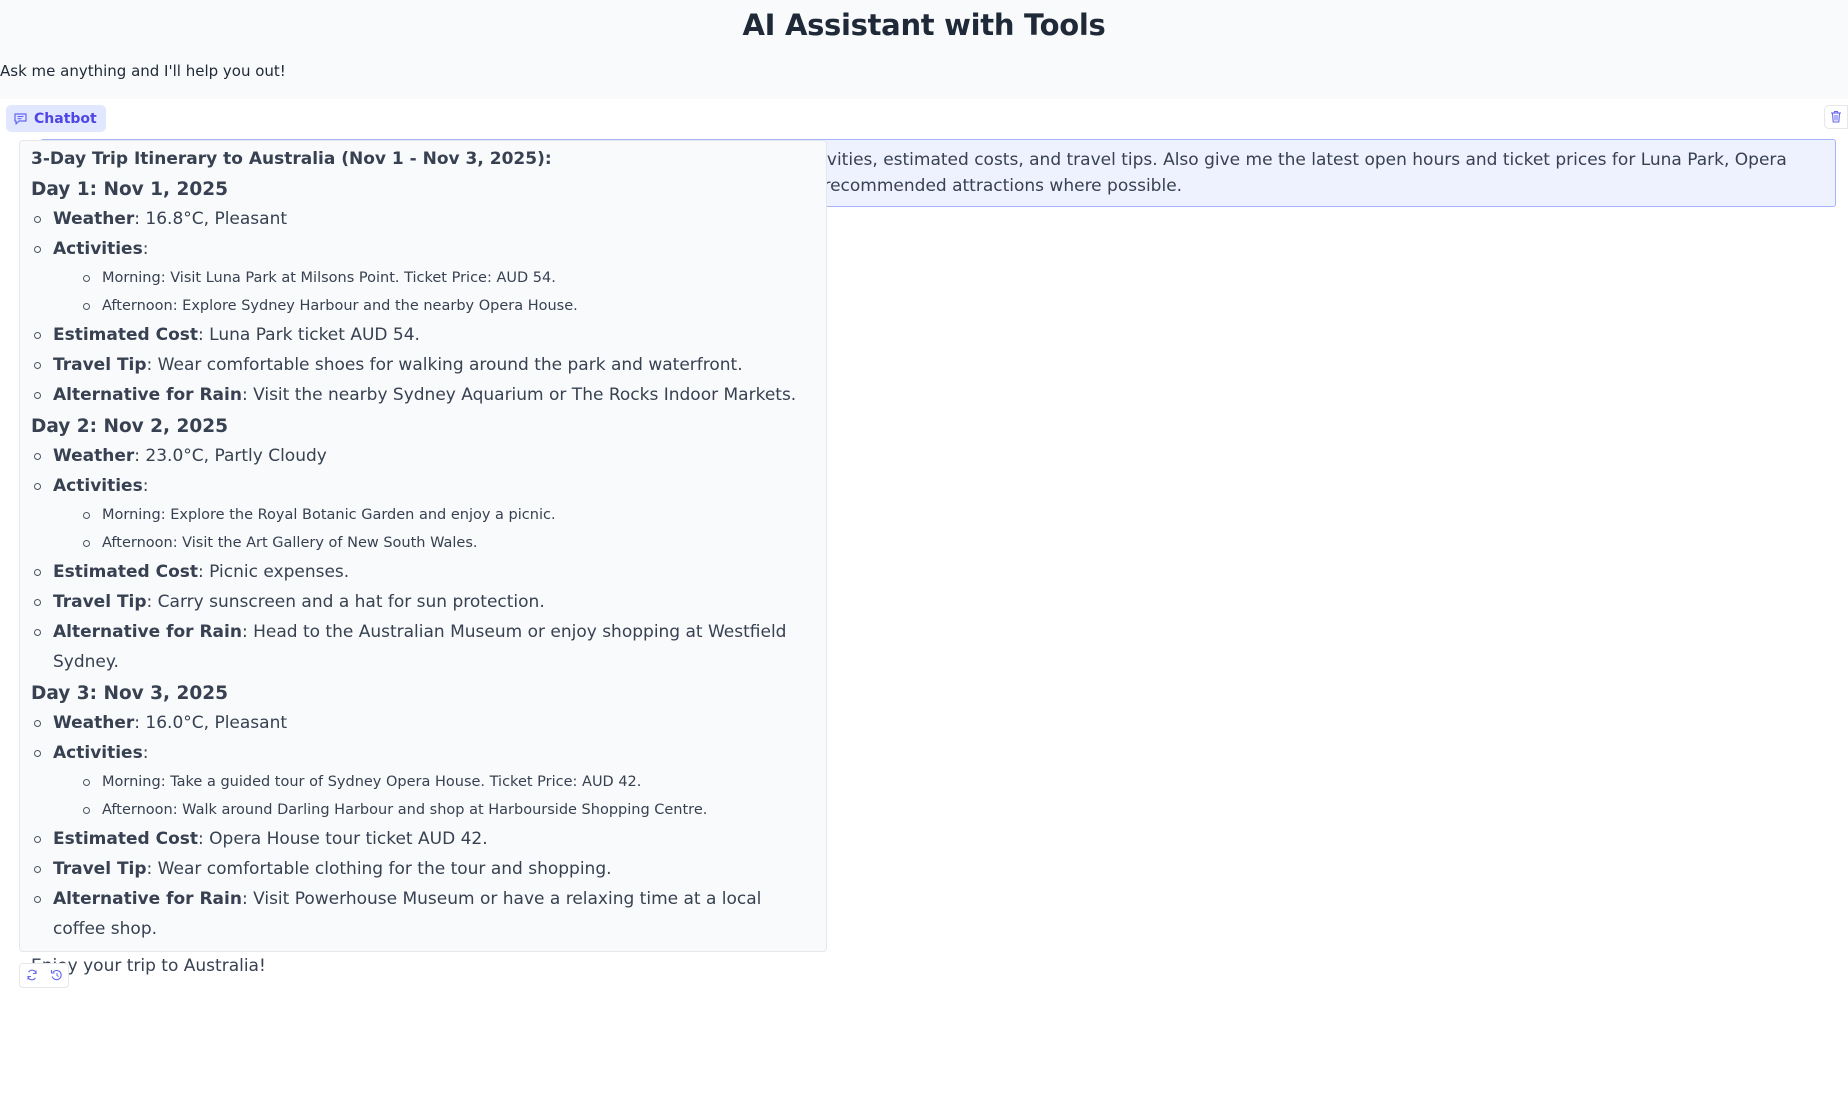 This screenshot has height=1102, width=1848. I want to click on message-actions, so click(44, 975).